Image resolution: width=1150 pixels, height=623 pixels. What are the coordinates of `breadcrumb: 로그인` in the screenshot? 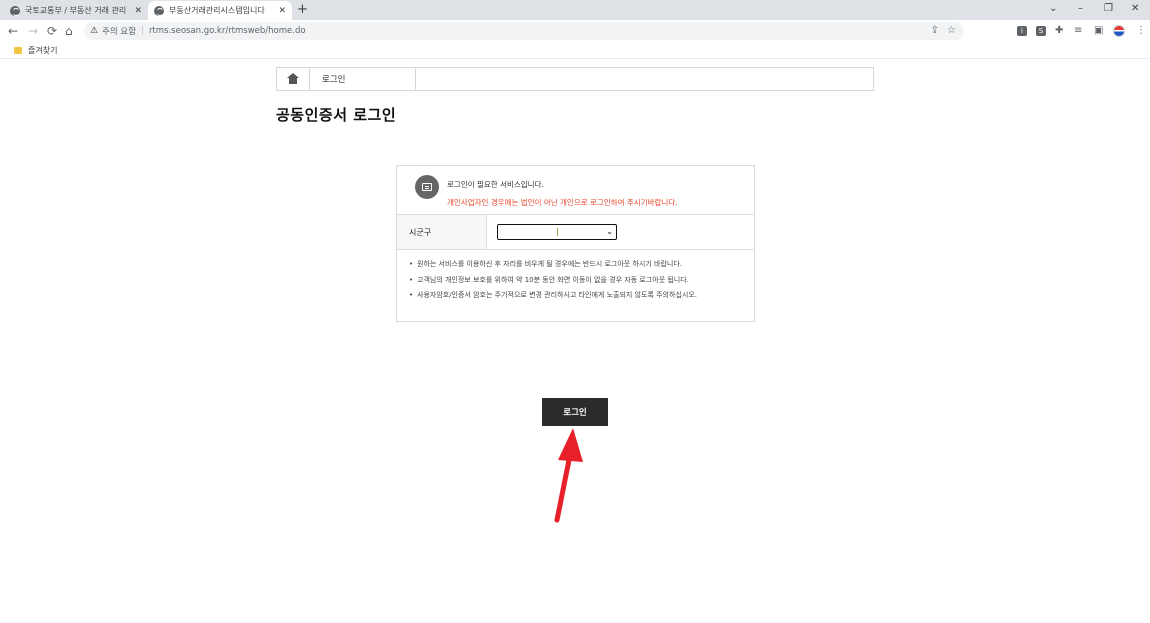 It's located at (575, 79).